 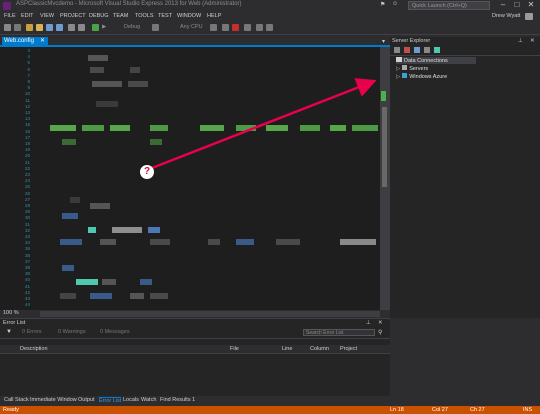 I want to click on open-icon, so click(x=39, y=27).